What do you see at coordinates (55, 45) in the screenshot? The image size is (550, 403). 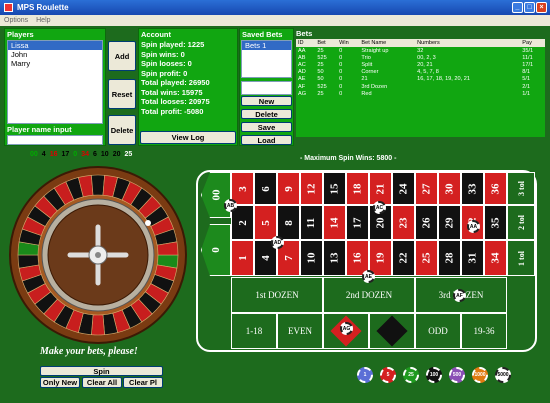 I see `player-item: Lissa` at bounding box center [55, 45].